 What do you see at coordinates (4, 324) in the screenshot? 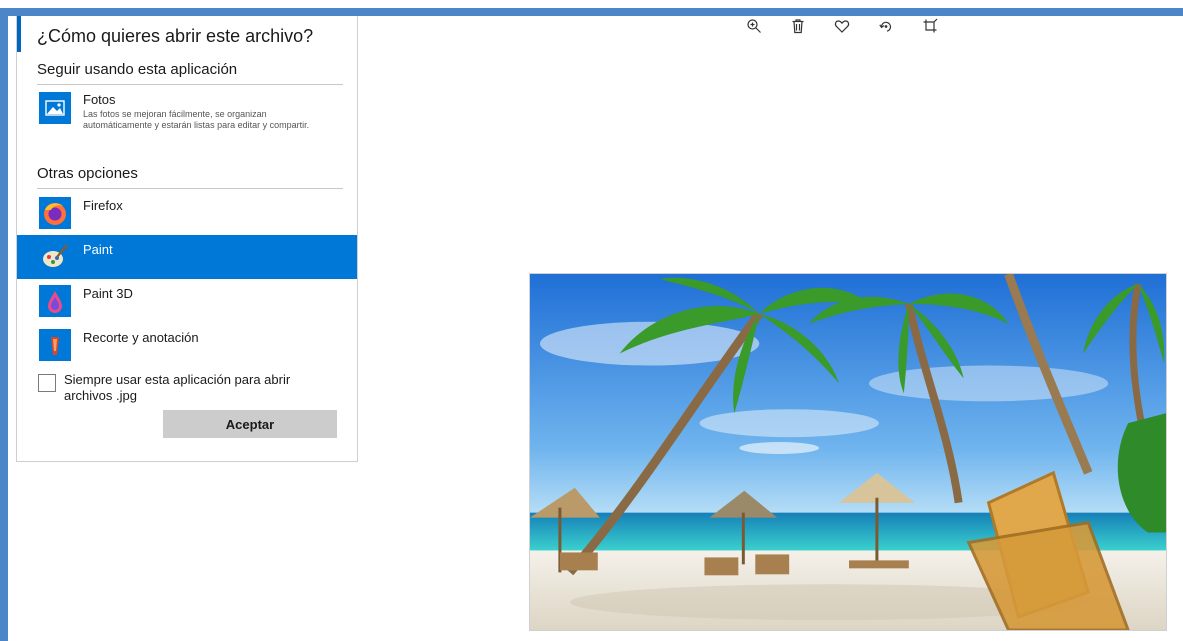
I see `window-frame-left` at bounding box center [4, 324].